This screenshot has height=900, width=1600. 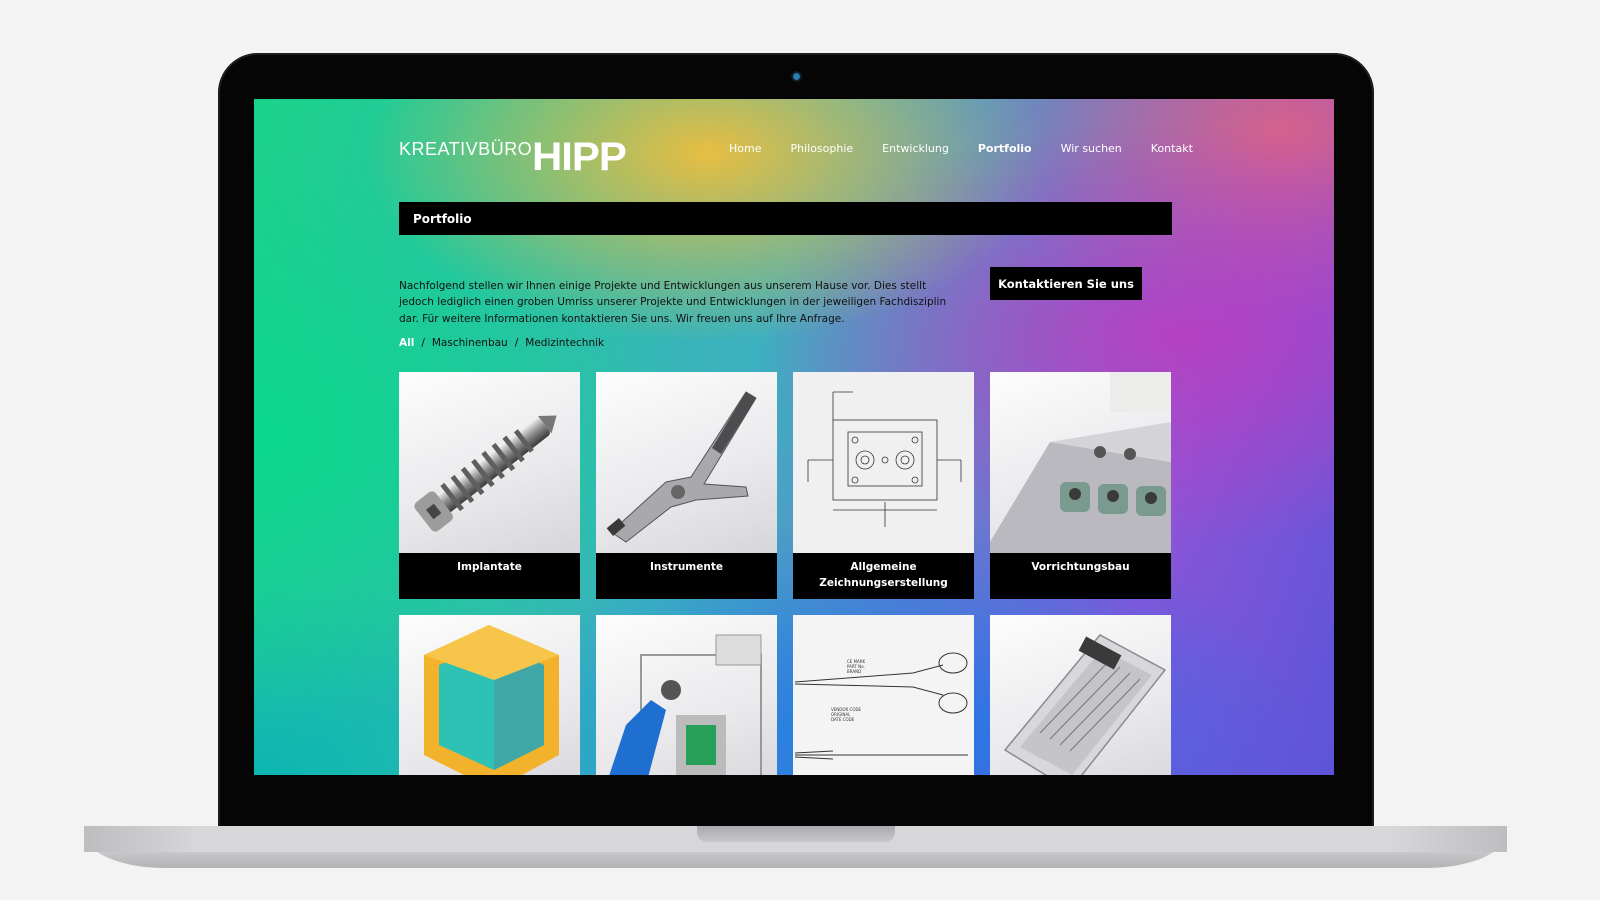 What do you see at coordinates (821, 148) in the screenshot?
I see `nav-item-philosophie: Philosophie` at bounding box center [821, 148].